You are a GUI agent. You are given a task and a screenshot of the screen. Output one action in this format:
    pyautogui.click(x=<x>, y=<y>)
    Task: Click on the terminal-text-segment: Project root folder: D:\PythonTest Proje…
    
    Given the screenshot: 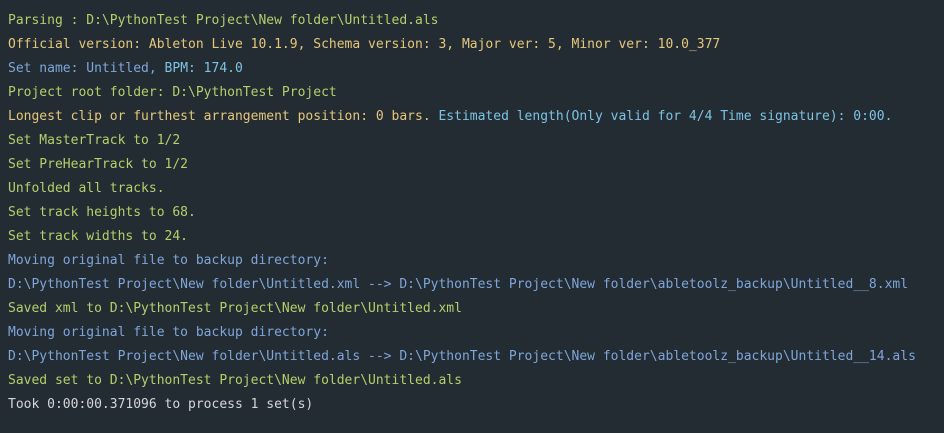 What is the action you would take?
    pyautogui.click(x=172, y=92)
    